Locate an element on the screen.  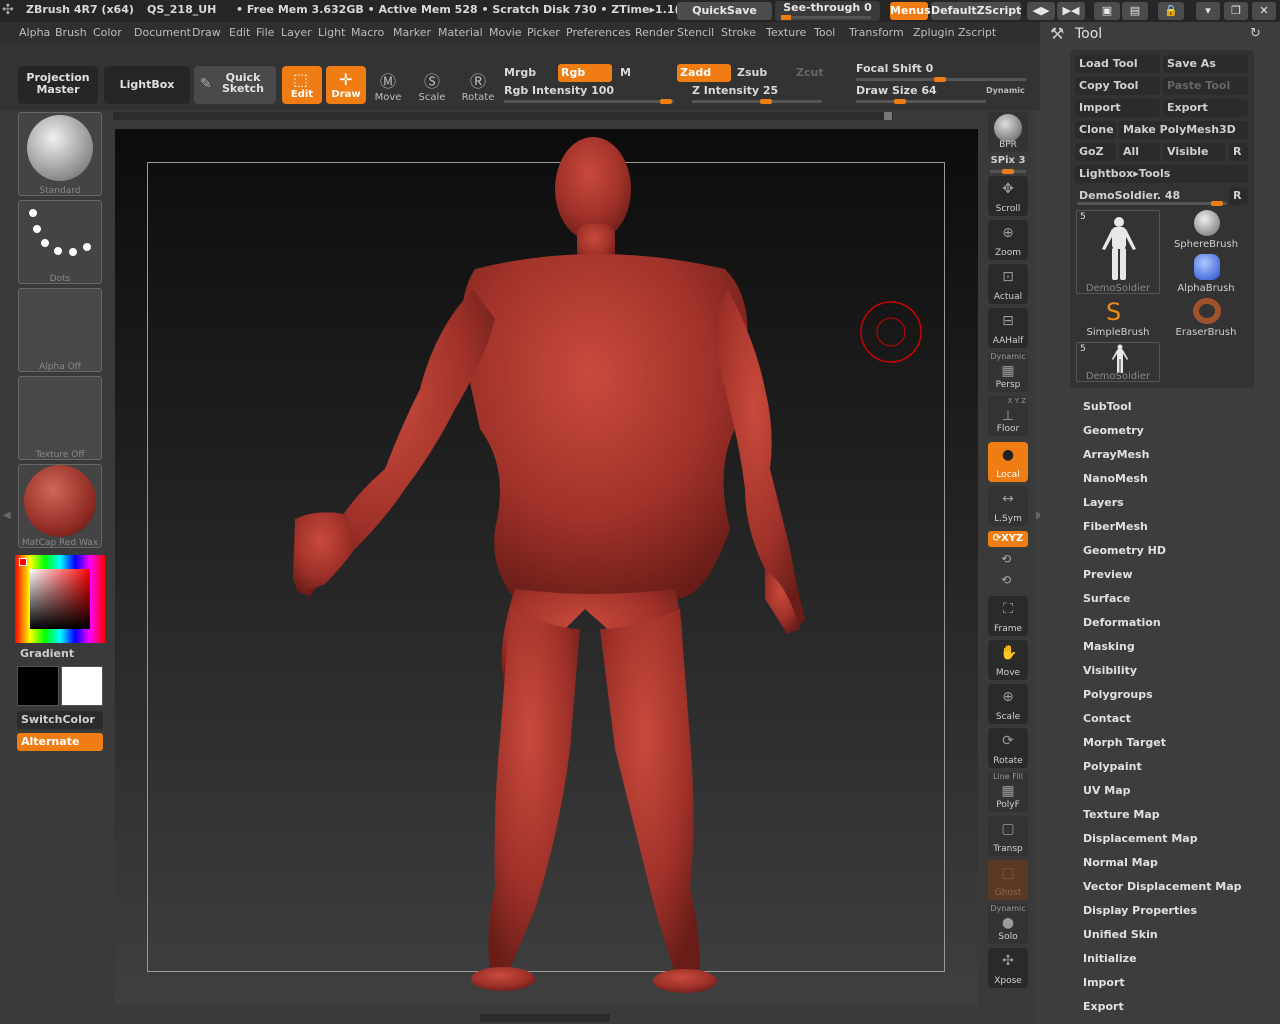
menu-edit: Edit is located at coordinates (239, 32).